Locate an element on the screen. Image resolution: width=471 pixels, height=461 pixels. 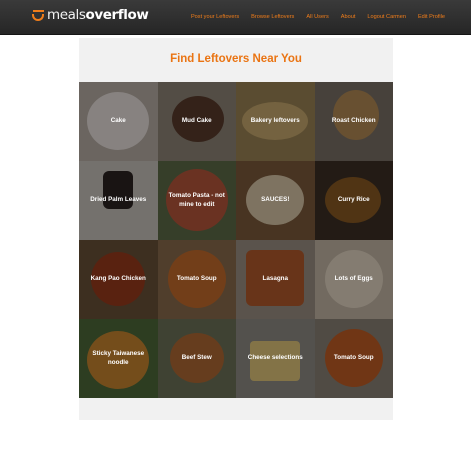
tile-label: Mud Cake is located at coordinates (196, 121).